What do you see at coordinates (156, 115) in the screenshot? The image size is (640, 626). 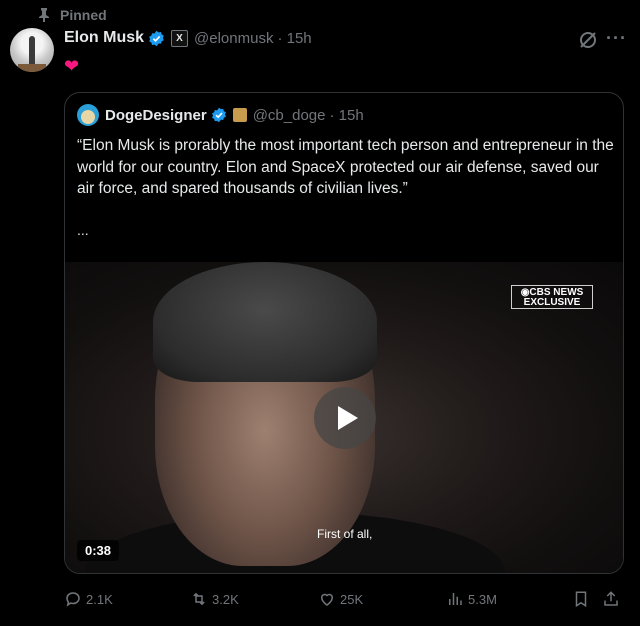 I see `quoted-author-name: DogeDesigner` at bounding box center [156, 115].